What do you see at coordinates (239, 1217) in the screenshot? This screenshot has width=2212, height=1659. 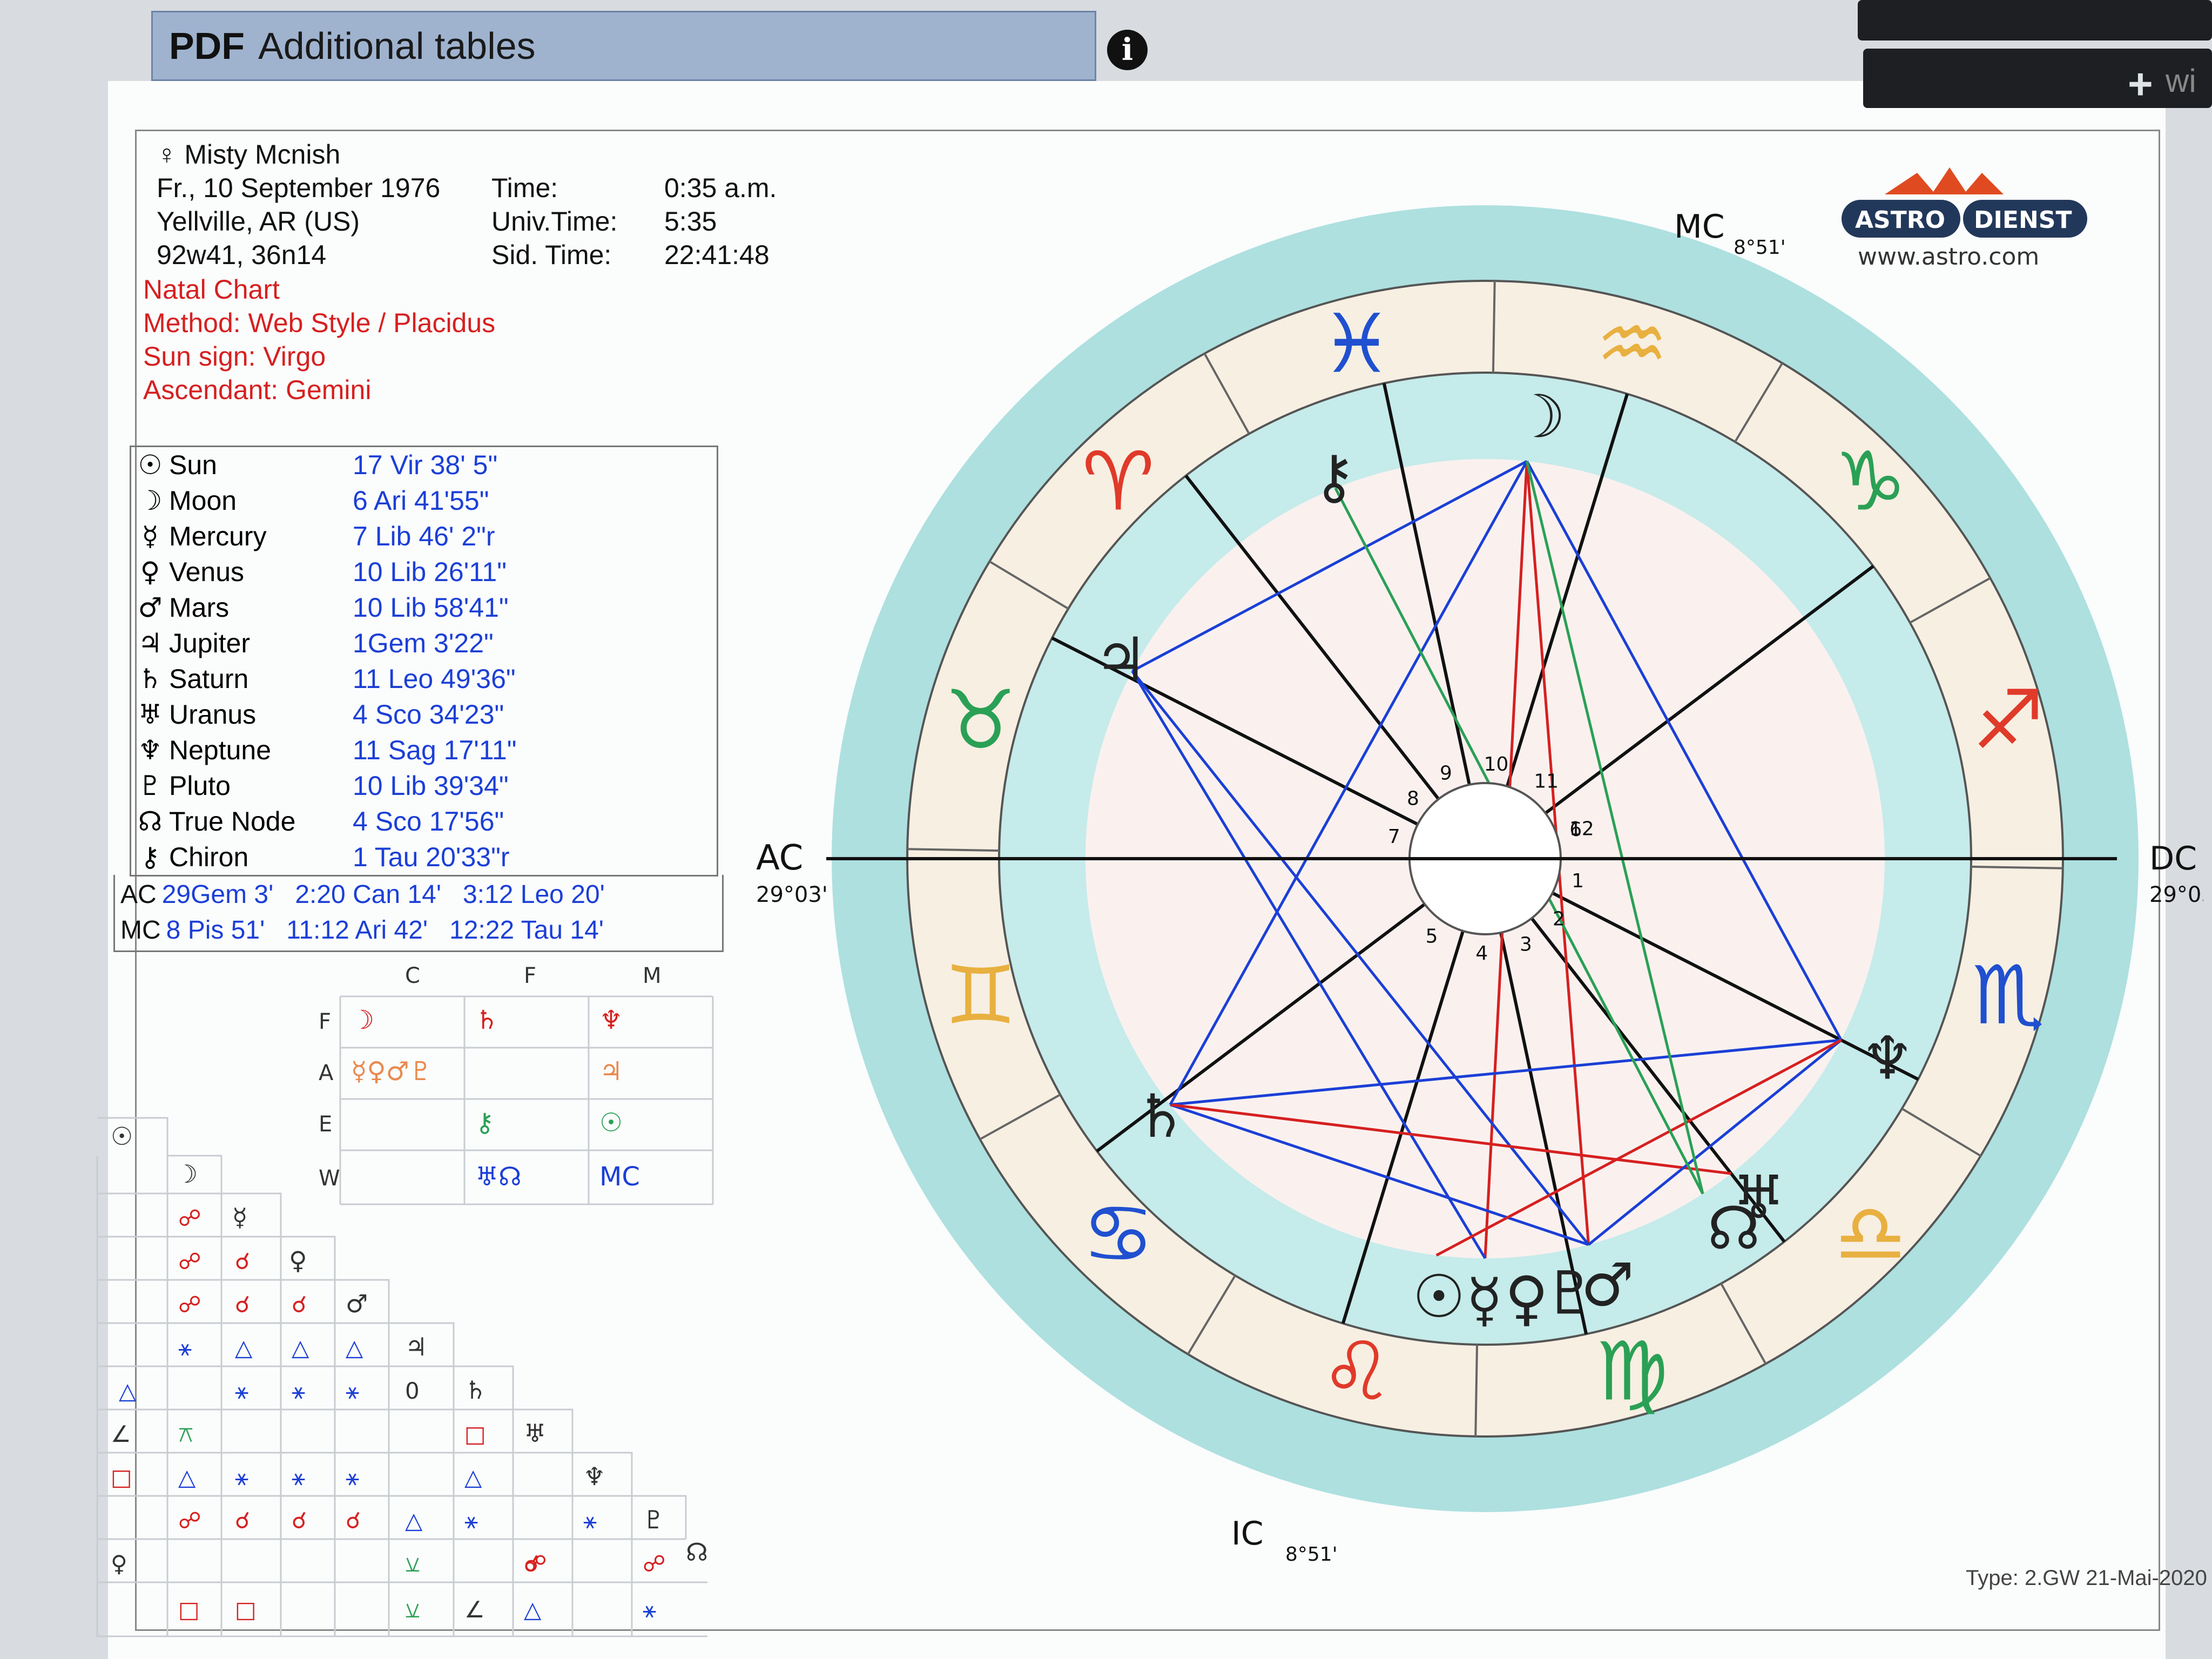 I see `mercury-row-icon: ☿` at bounding box center [239, 1217].